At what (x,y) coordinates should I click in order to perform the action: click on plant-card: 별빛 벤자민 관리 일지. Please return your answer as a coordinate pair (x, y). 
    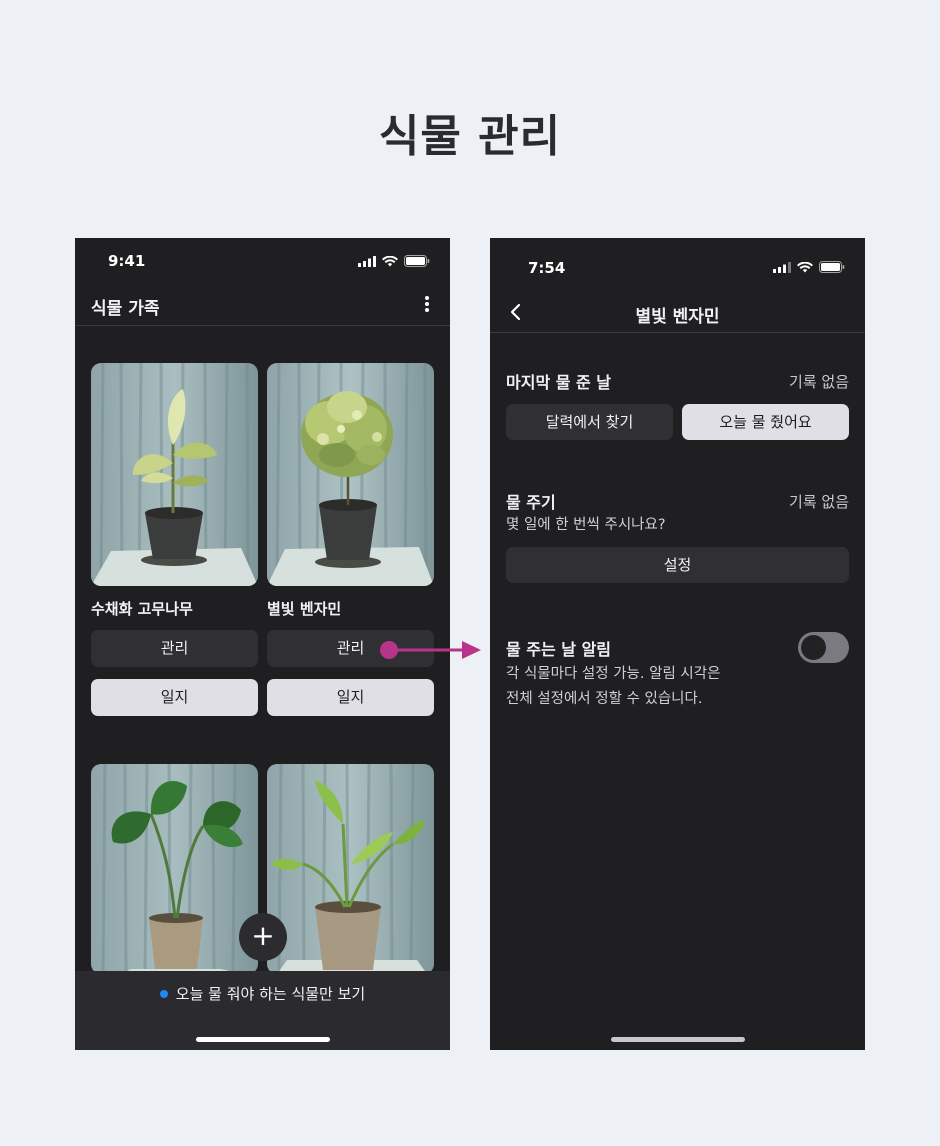
    Looking at the image, I should click on (350, 540).